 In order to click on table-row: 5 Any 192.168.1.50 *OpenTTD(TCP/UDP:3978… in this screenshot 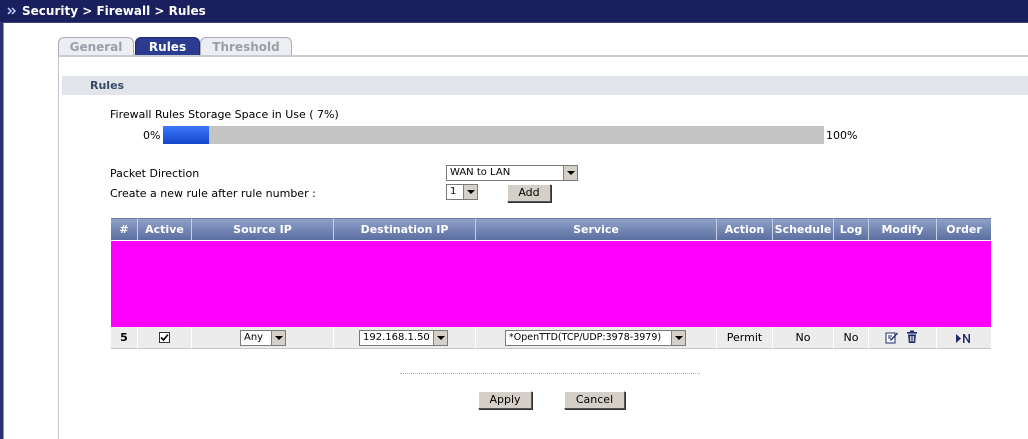, I will do `click(551, 338)`.